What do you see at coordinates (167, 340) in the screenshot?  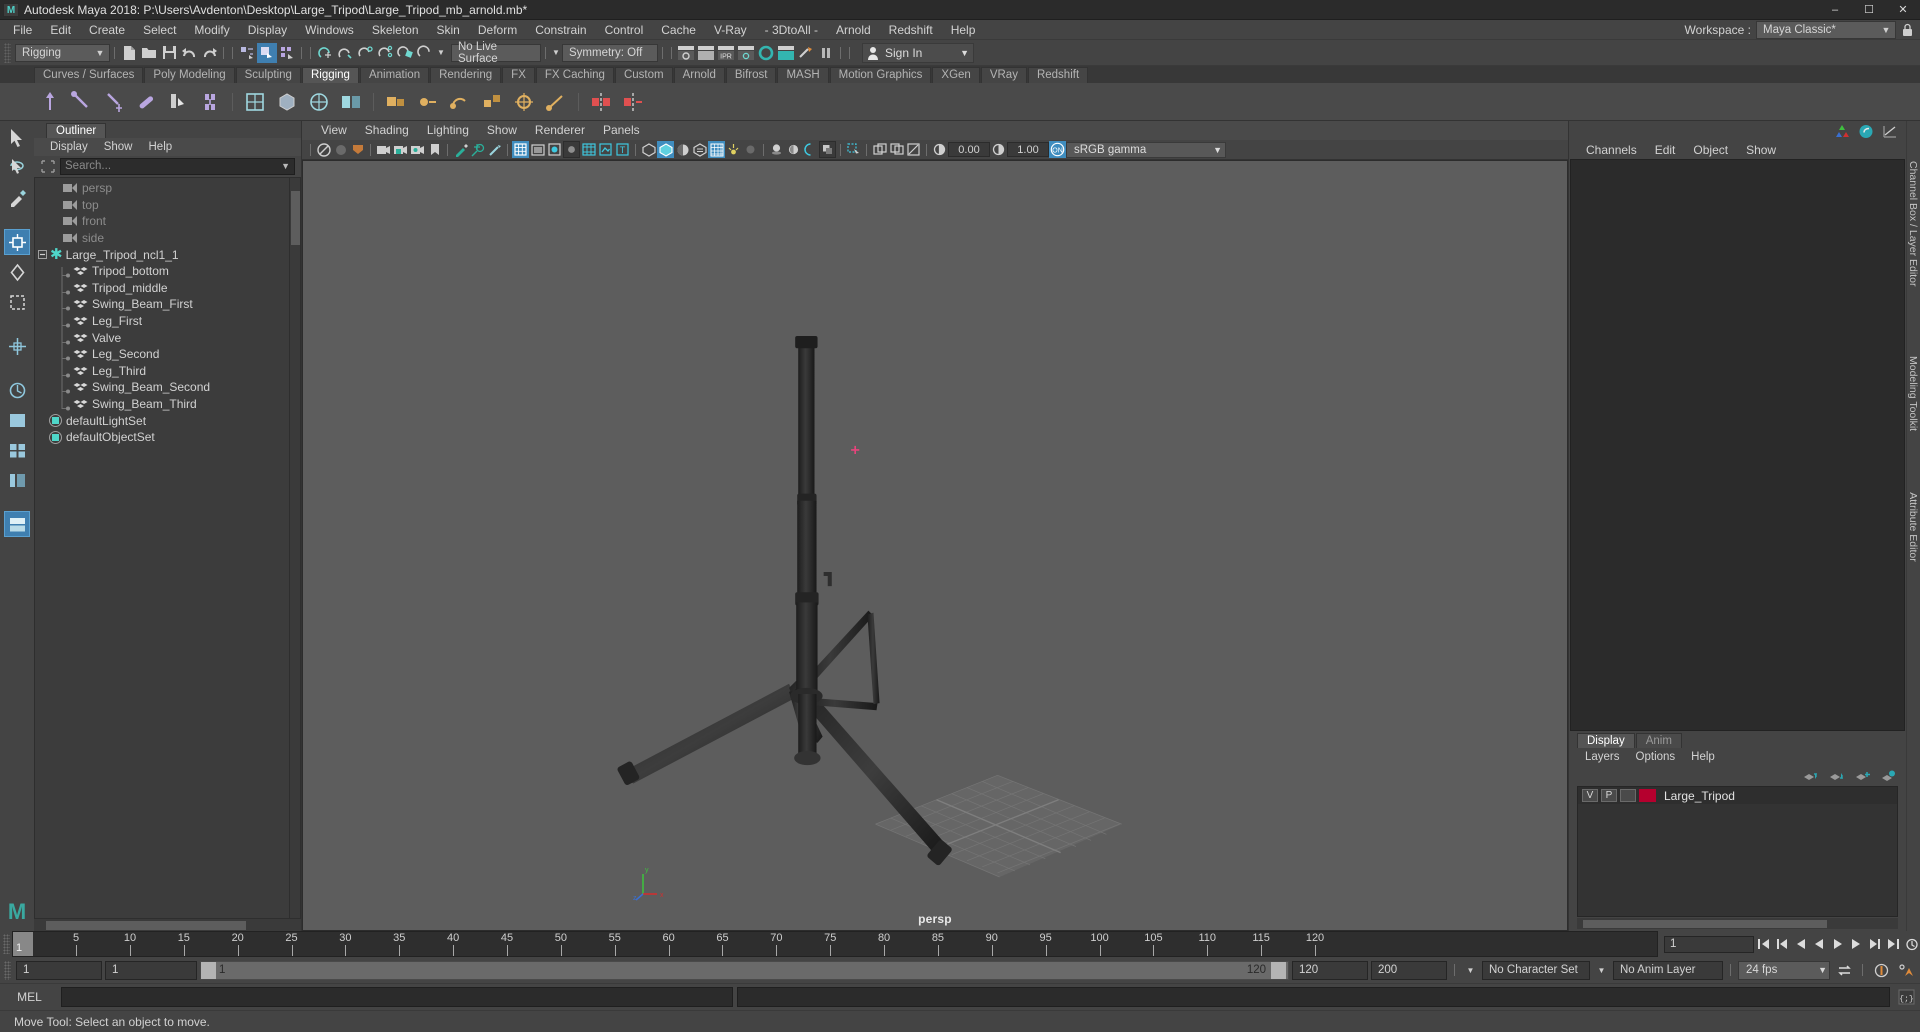 I see `outliner-item-valve: Valve` at bounding box center [167, 340].